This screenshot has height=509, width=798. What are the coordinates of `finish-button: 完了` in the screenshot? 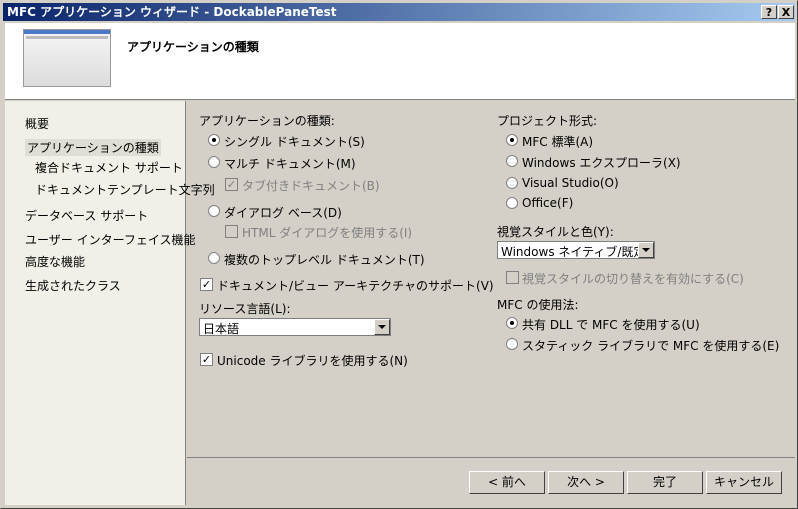 It's located at (665, 482).